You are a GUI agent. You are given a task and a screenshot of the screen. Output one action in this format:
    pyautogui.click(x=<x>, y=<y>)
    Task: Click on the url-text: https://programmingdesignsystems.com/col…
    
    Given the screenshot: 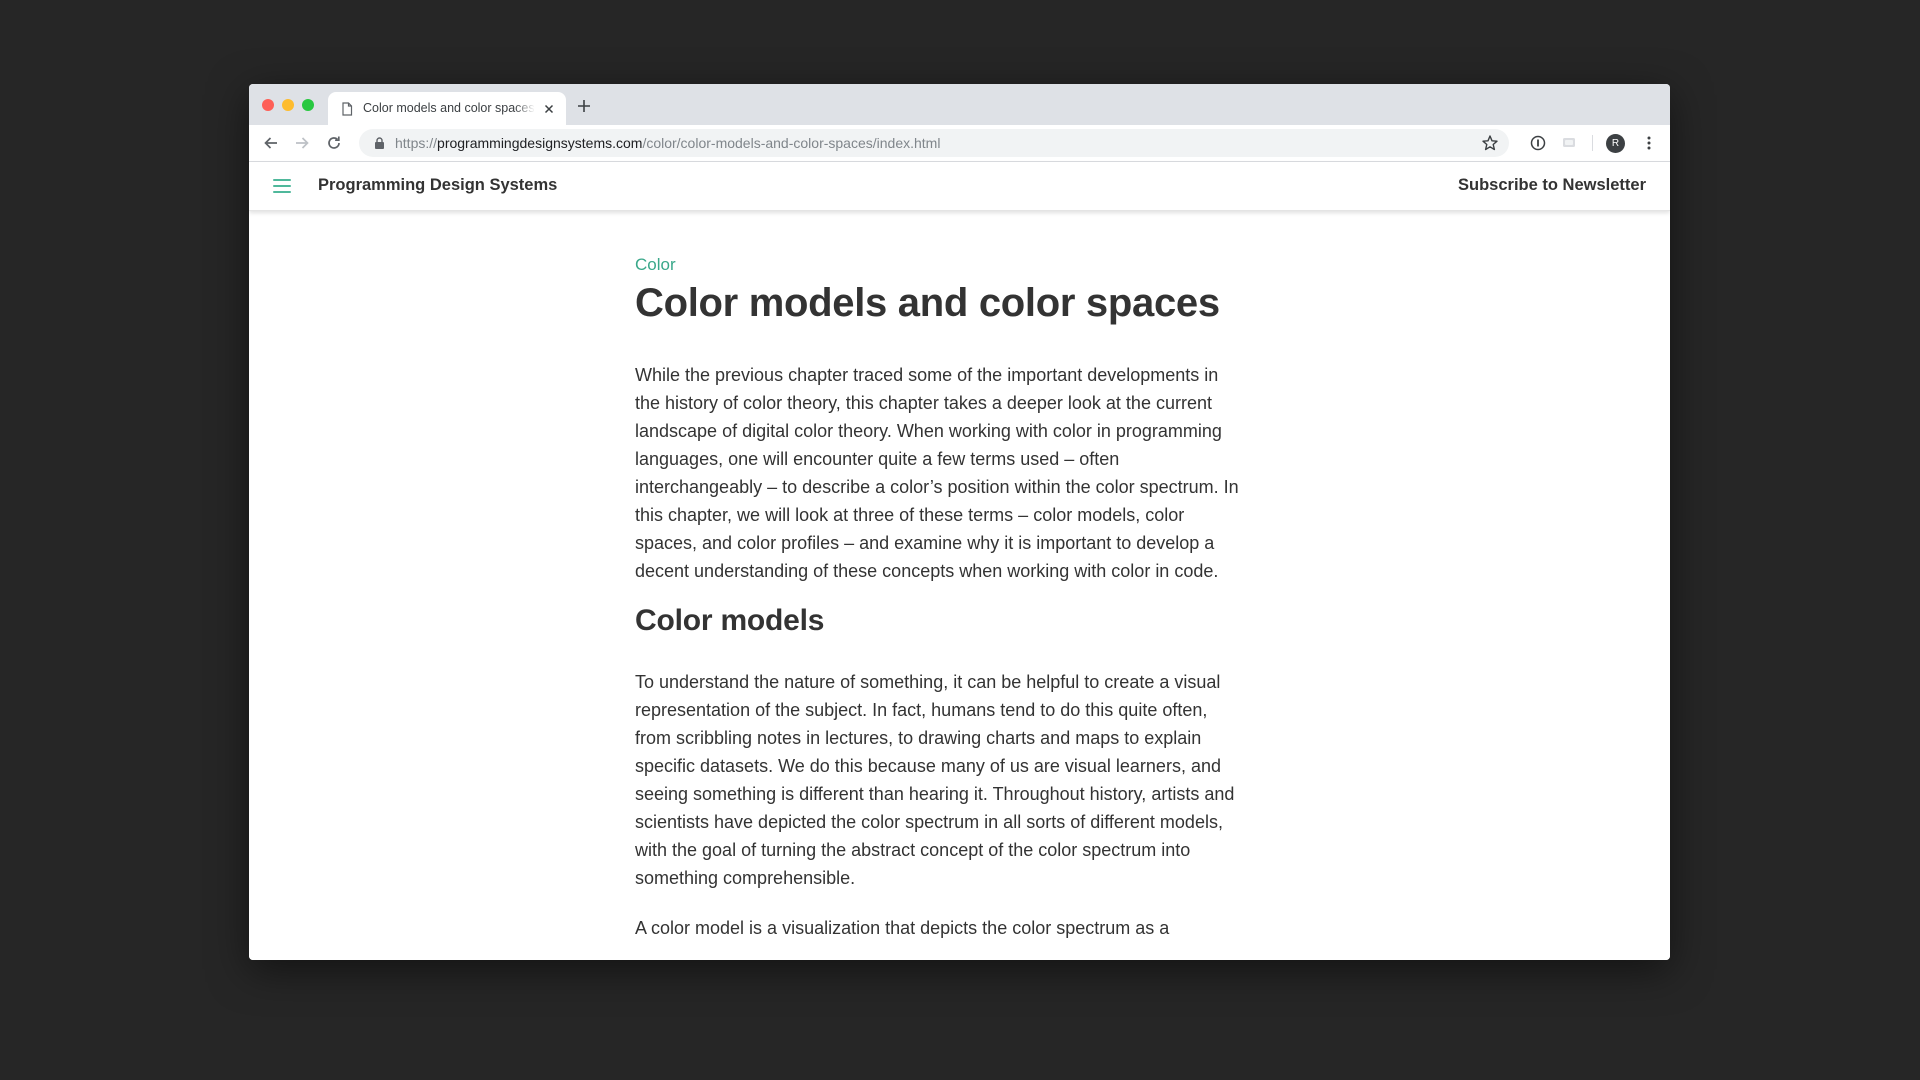 What is the action you would take?
    pyautogui.click(x=667, y=143)
    